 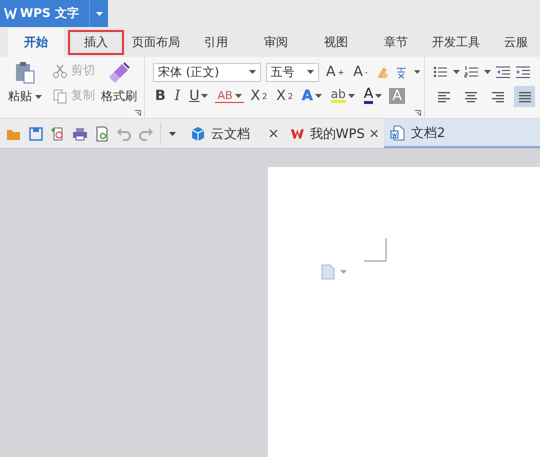 What do you see at coordinates (25, 72) in the screenshot?
I see `paste-icon` at bounding box center [25, 72].